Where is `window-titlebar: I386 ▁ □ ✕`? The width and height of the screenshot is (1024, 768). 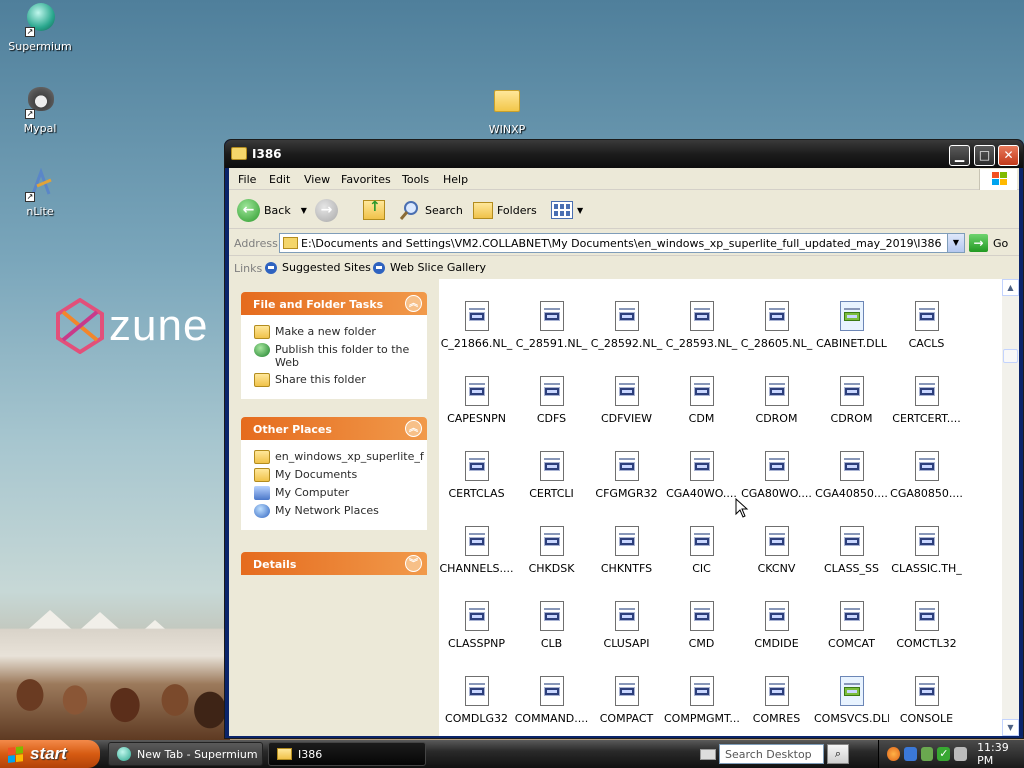
window-titlebar: I386 ▁ □ ✕ is located at coordinates (624, 154).